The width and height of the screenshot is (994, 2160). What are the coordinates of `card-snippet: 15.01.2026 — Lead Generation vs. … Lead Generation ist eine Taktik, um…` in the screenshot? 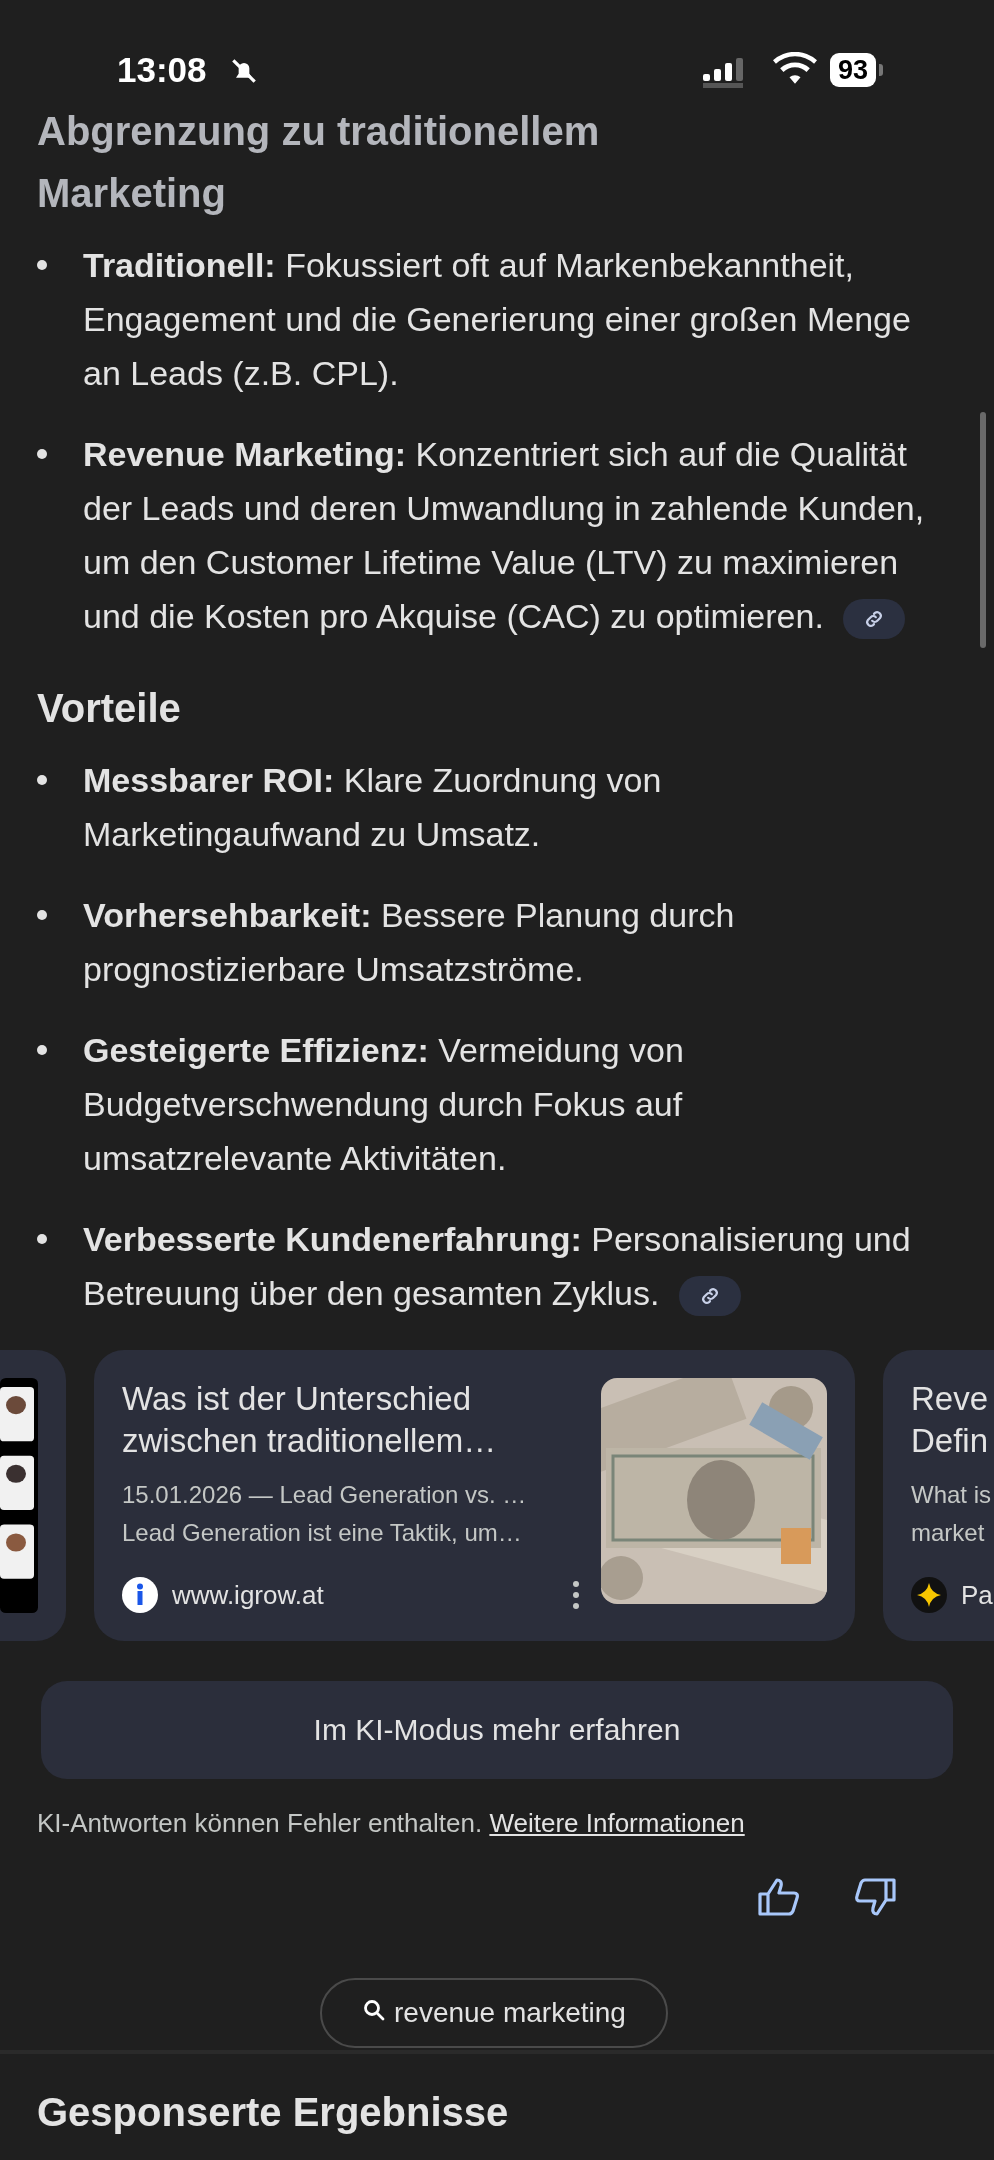 It's located at (325, 1514).